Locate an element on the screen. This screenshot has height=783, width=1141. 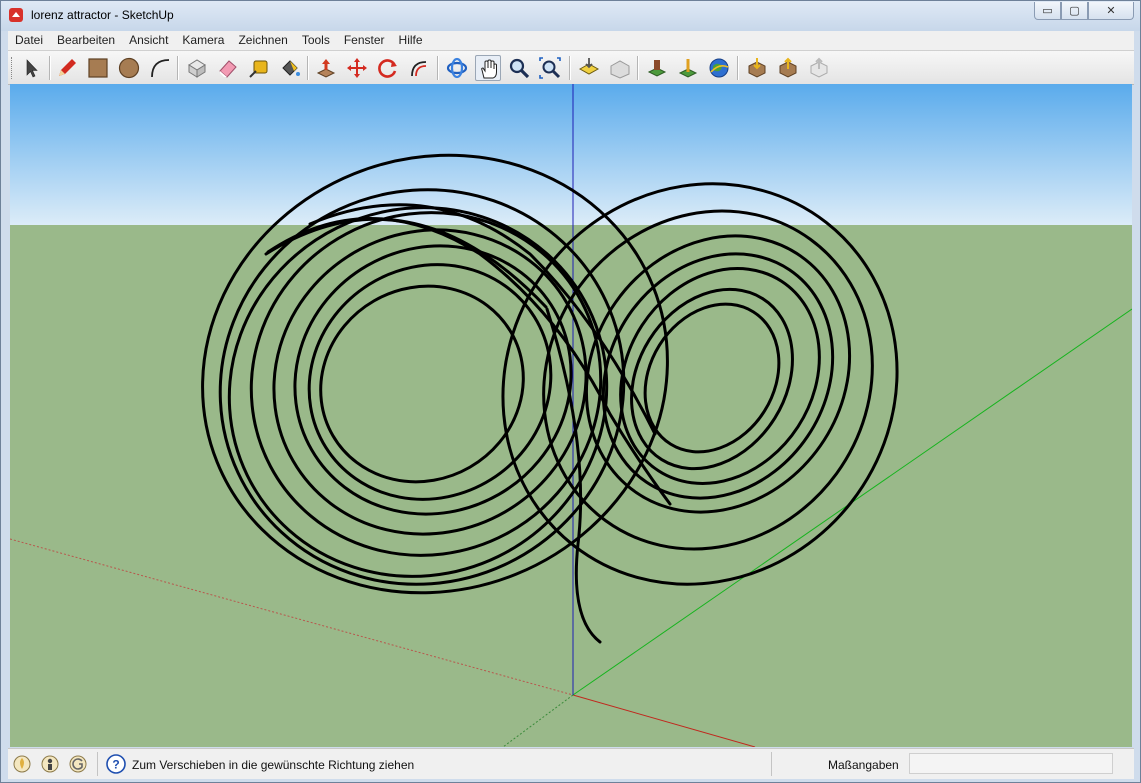
minimize-button: ▭ is located at coordinates (1047, 11).